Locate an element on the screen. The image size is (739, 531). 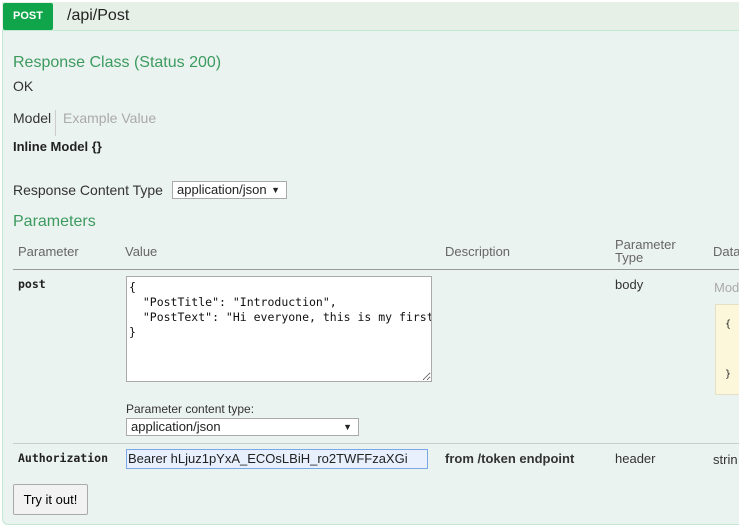
tab-example-value: Example Value is located at coordinates (109, 118).